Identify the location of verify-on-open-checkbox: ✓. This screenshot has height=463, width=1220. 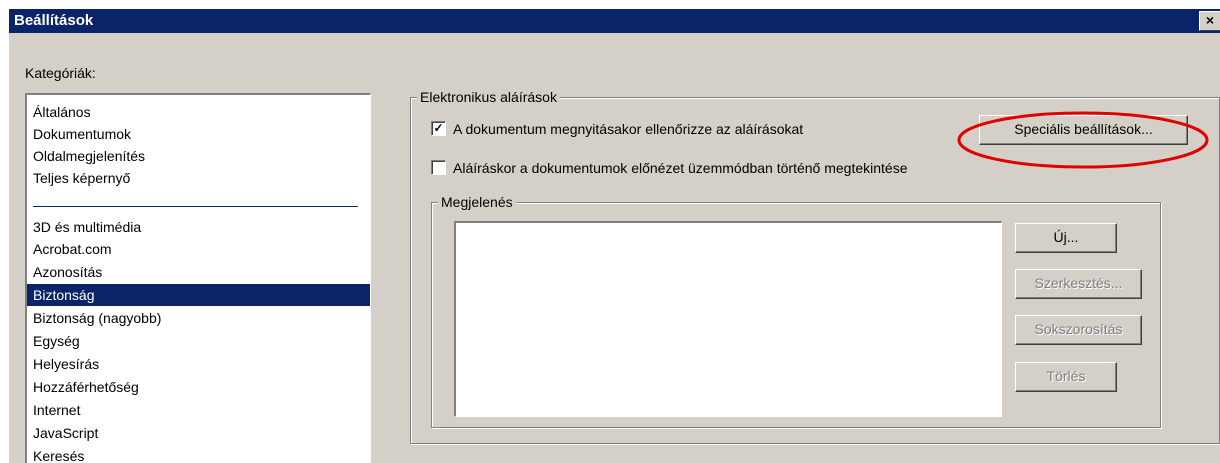
(438, 128).